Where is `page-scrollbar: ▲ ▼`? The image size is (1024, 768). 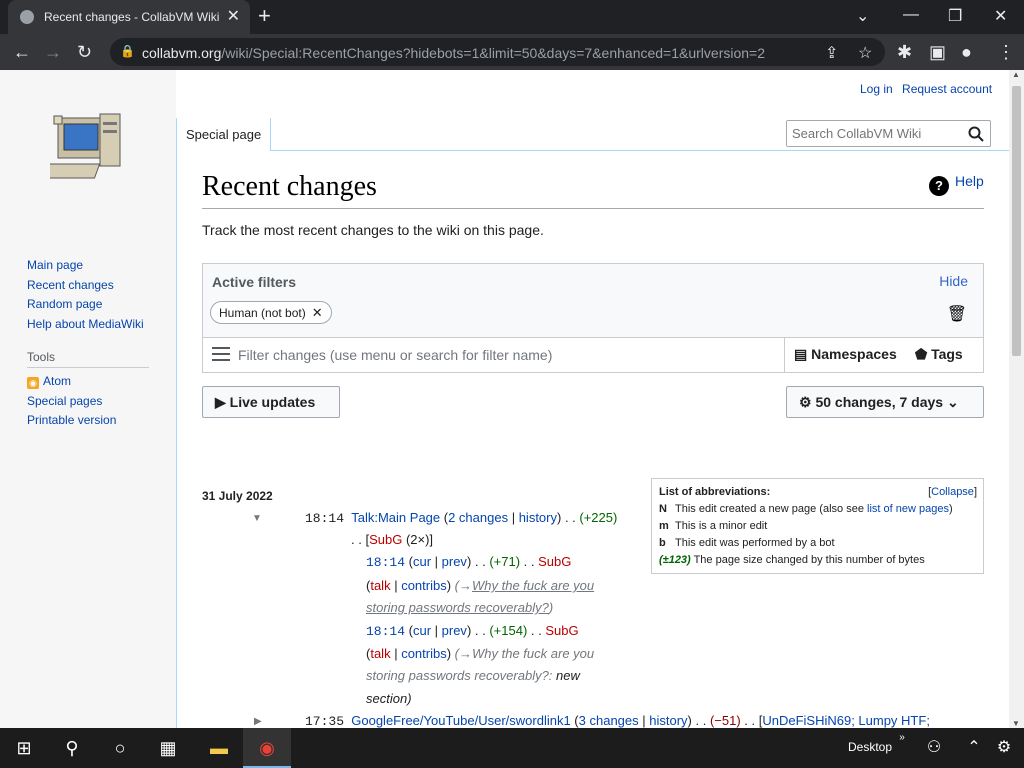 page-scrollbar: ▲ ▼ is located at coordinates (1016, 399).